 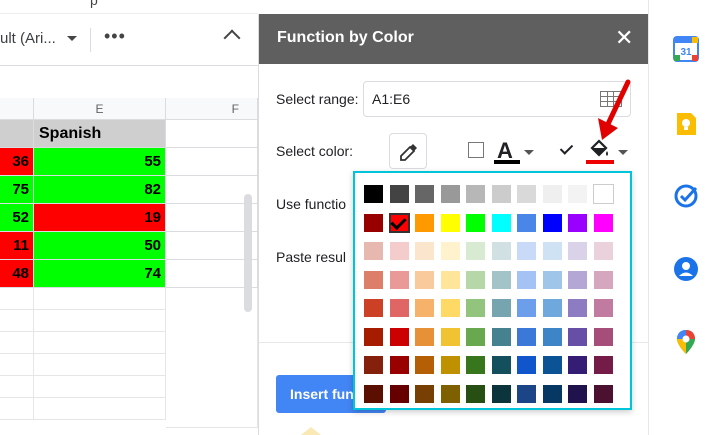 I want to click on cell-e2: 55, so click(x=100, y=162).